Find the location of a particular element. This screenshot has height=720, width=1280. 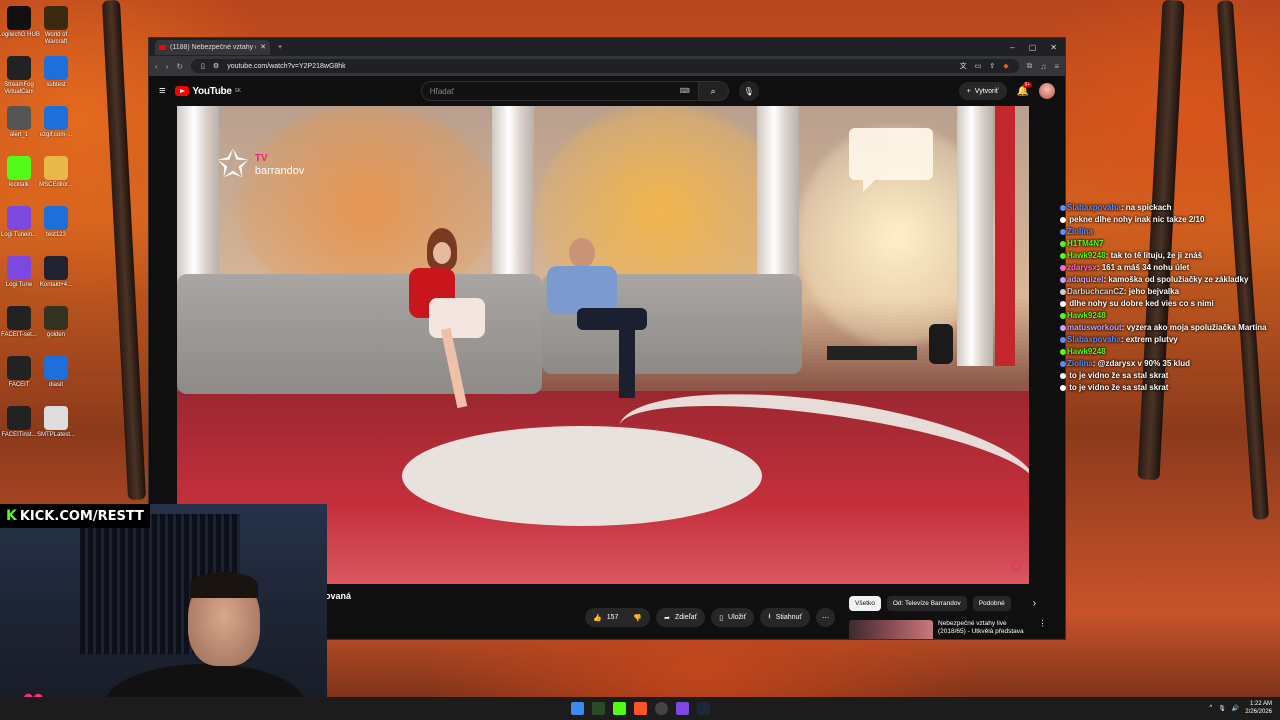

notifications-button: 🔔 9+ is located at coordinates (1025, 89).